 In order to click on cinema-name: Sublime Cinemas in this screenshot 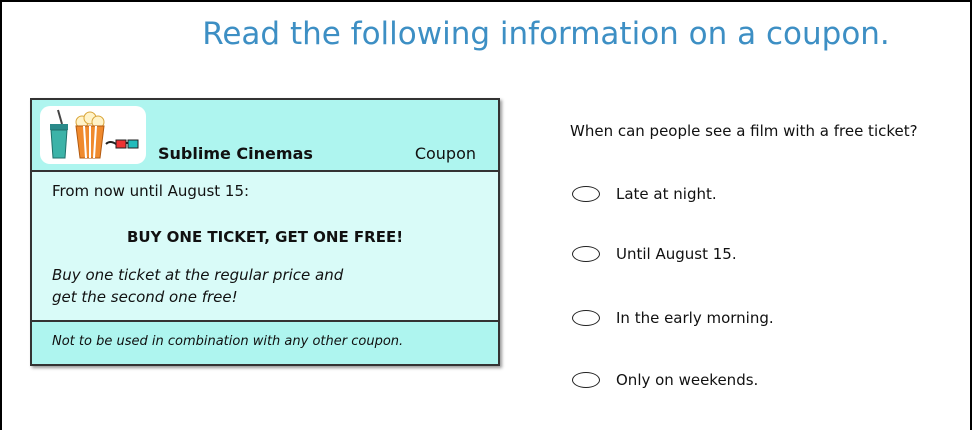, I will do `click(235, 153)`.